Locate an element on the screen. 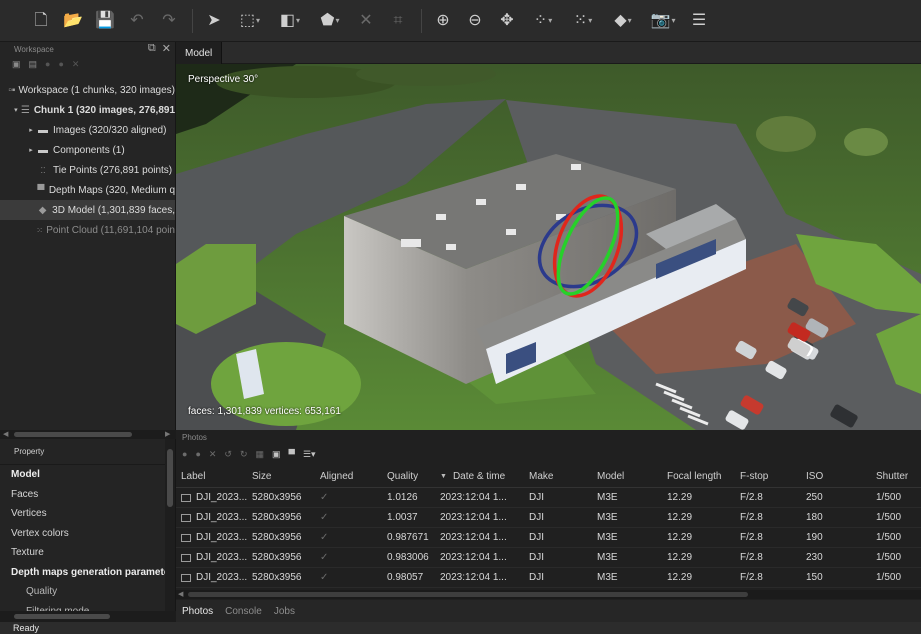  property-row: Vertex colors is located at coordinates (87, 534).